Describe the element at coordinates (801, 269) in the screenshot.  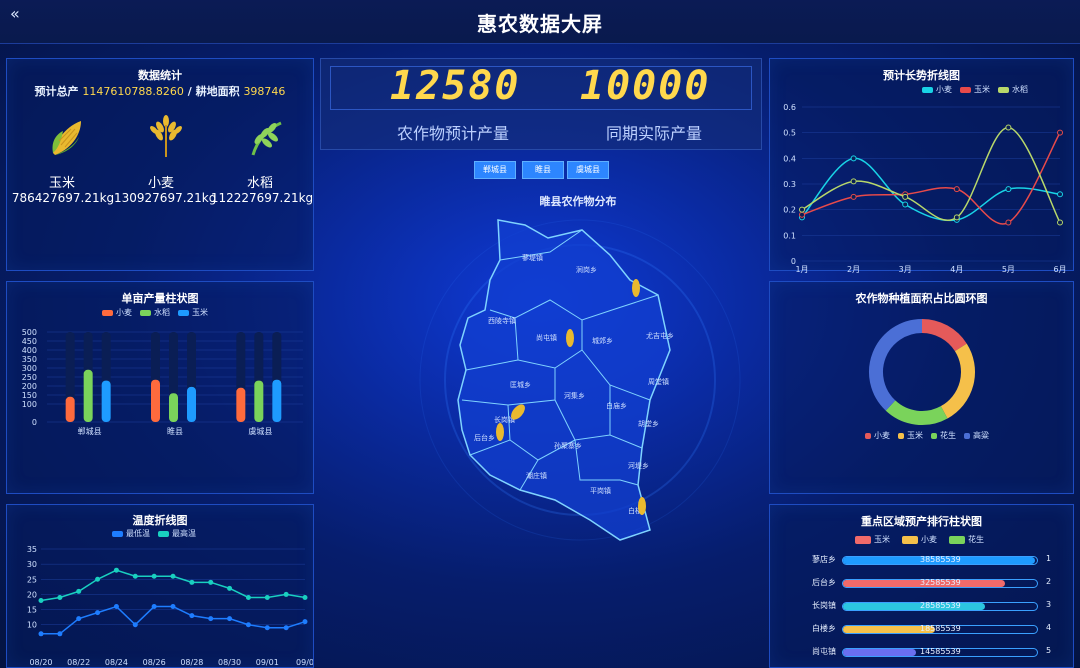
I see `x-tick-label: 1月` at that location.